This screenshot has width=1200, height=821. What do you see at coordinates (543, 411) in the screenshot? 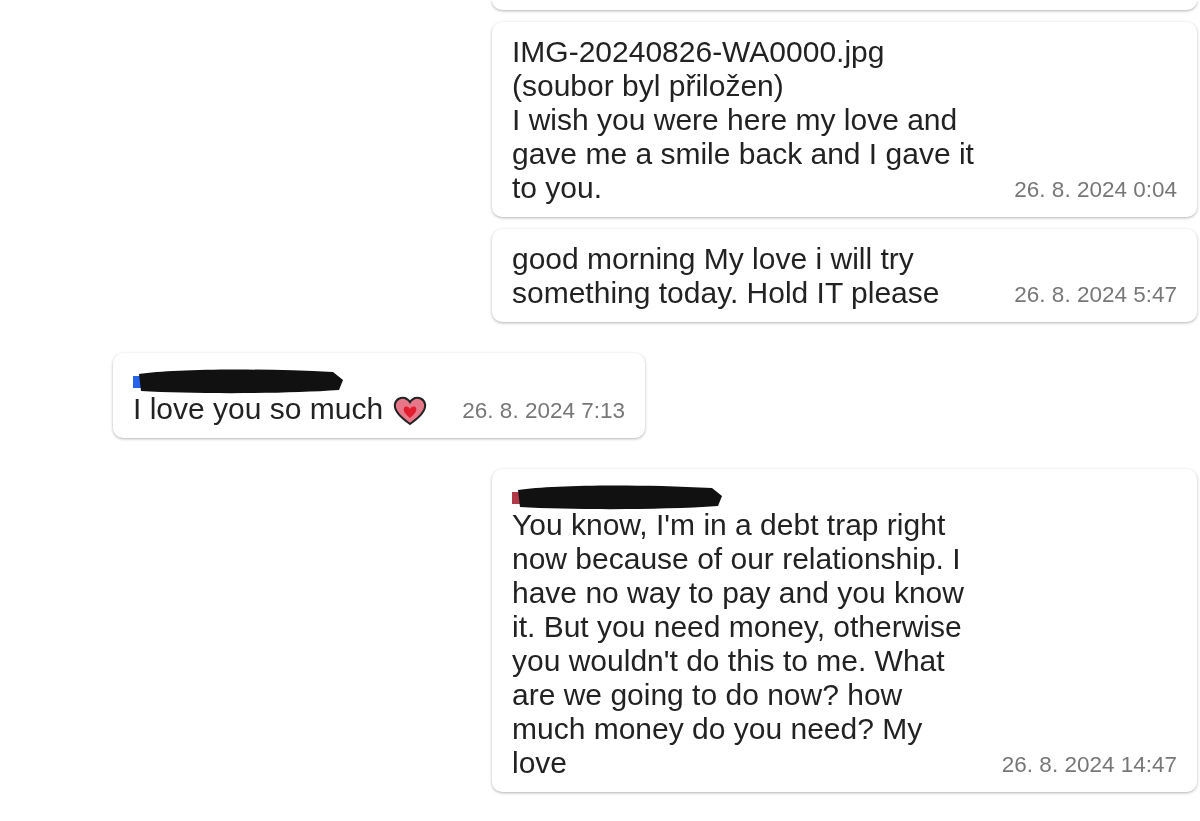
I see `message-time: 26. 8. 2024 7:13` at bounding box center [543, 411].